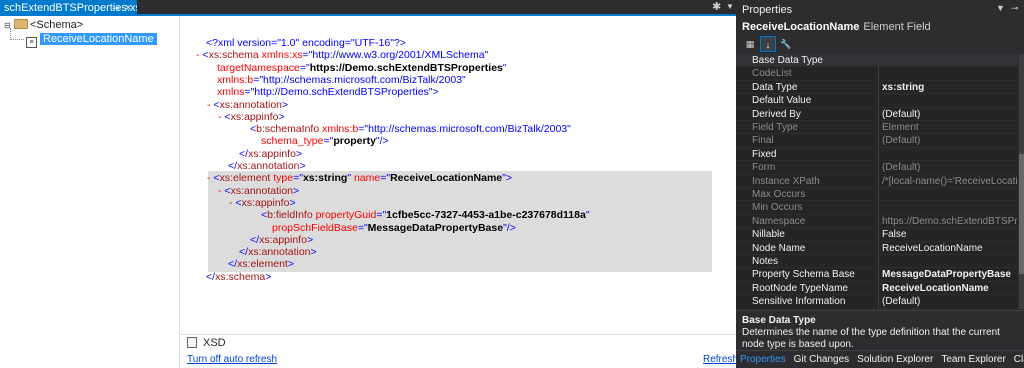  I want to click on tab-xsd: XSD, so click(206, 343).